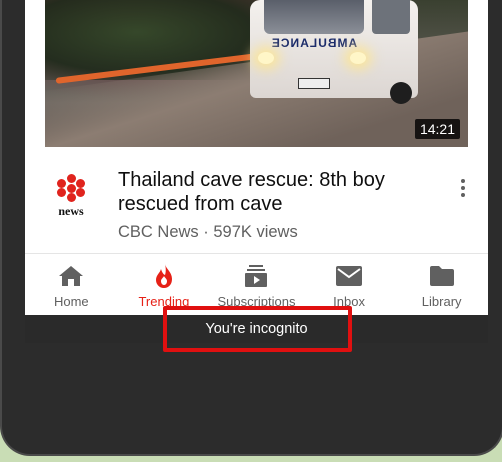  I want to click on more-options-icon, so click(463, 188).